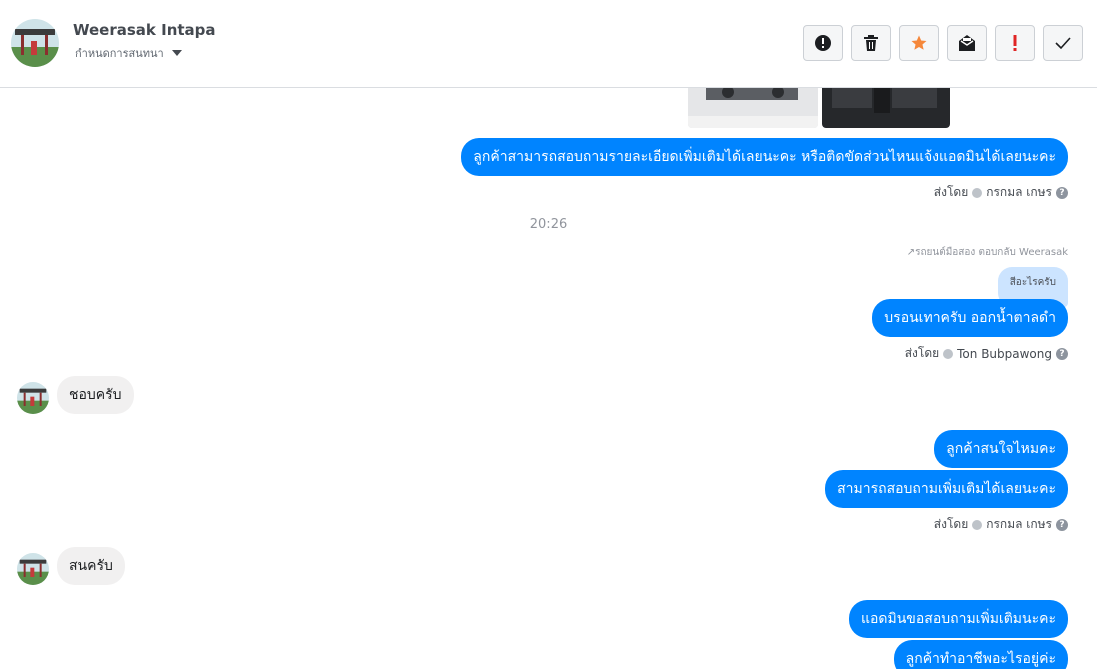  I want to click on mark-unread-button, so click(967, 43).